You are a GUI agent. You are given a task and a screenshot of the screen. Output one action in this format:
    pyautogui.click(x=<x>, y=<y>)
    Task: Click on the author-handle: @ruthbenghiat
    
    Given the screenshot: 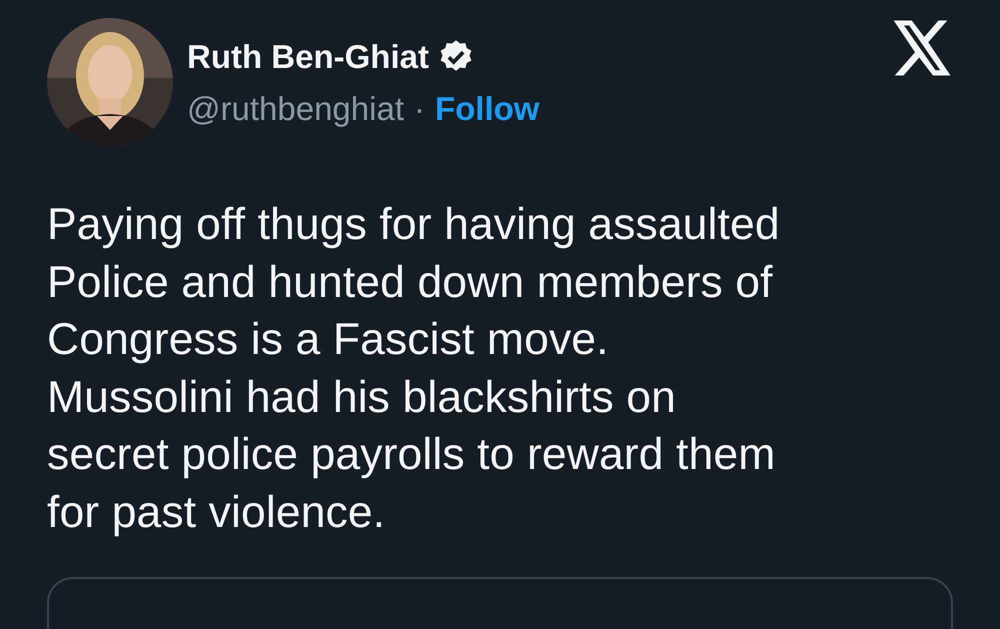 What is the action you would take?
    pyautogui.click(x=295, y=109)
    